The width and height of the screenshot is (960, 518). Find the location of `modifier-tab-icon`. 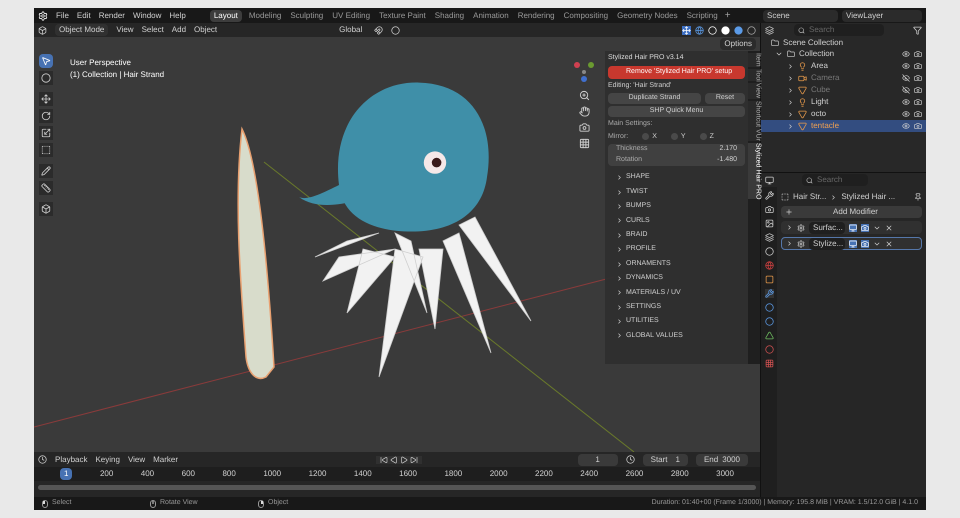

modifier-tab-icon is located at coordinates (769, 293).